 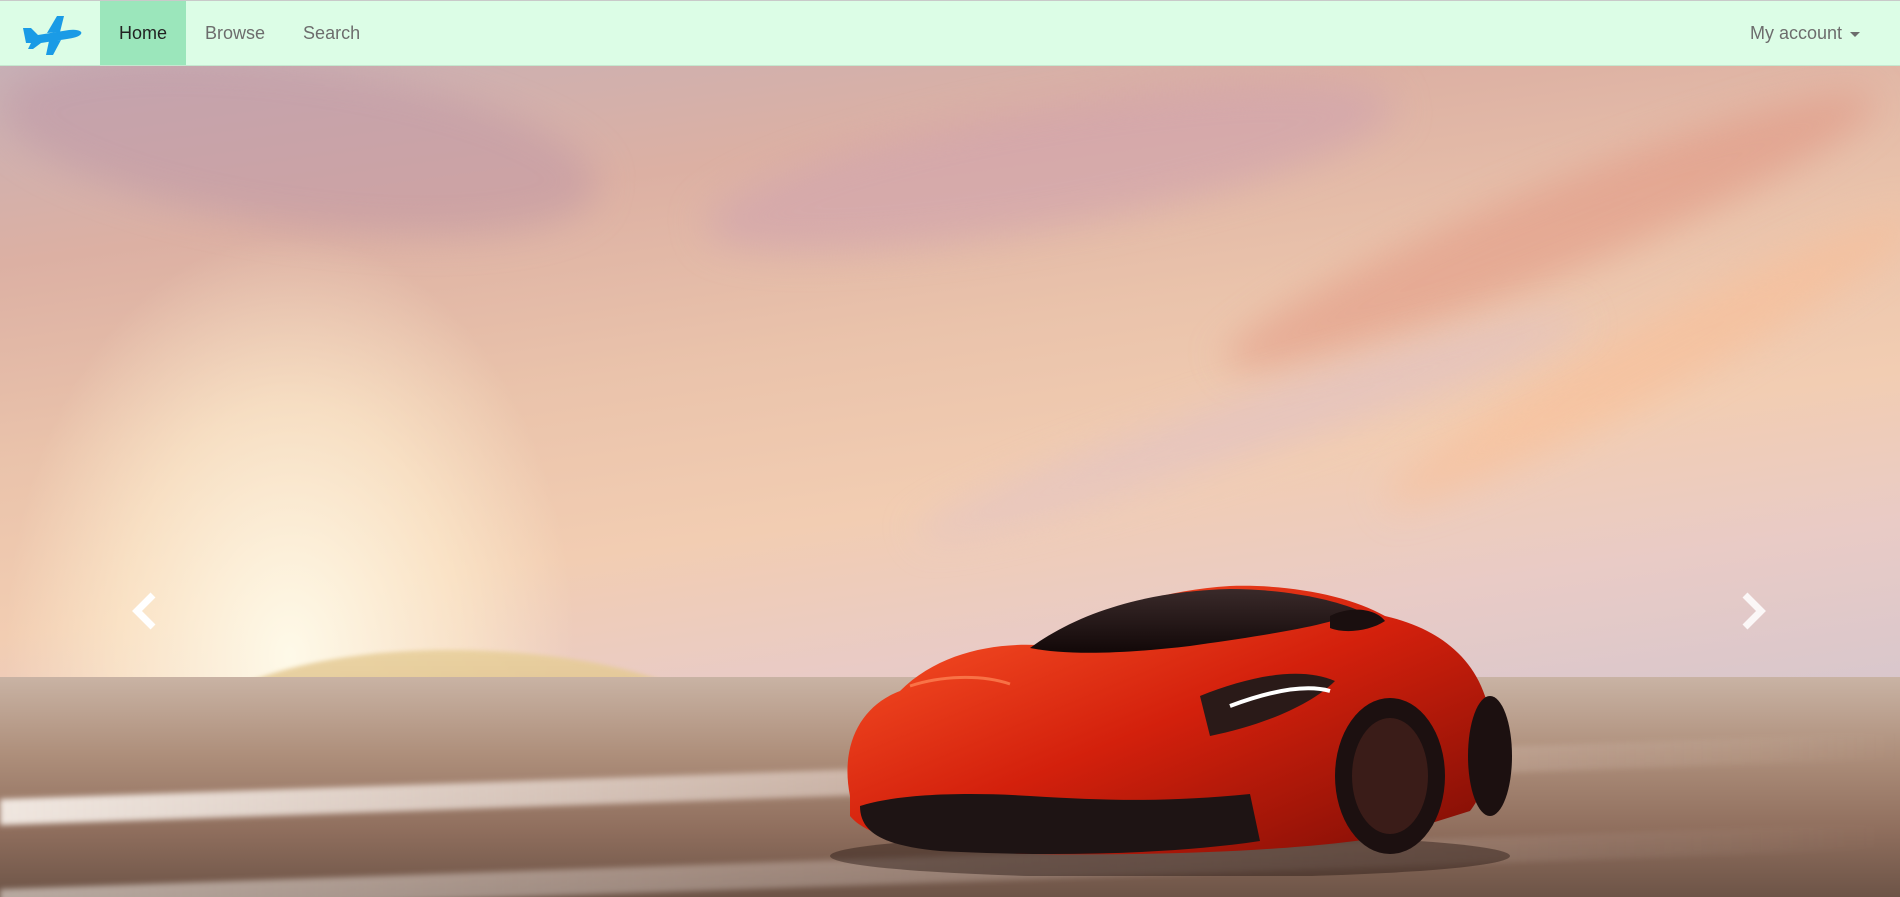 What do you see at coordinates (1855, 34) in the screenshot?
I see `caret-down-icon` at bounding box center [1855, 34].